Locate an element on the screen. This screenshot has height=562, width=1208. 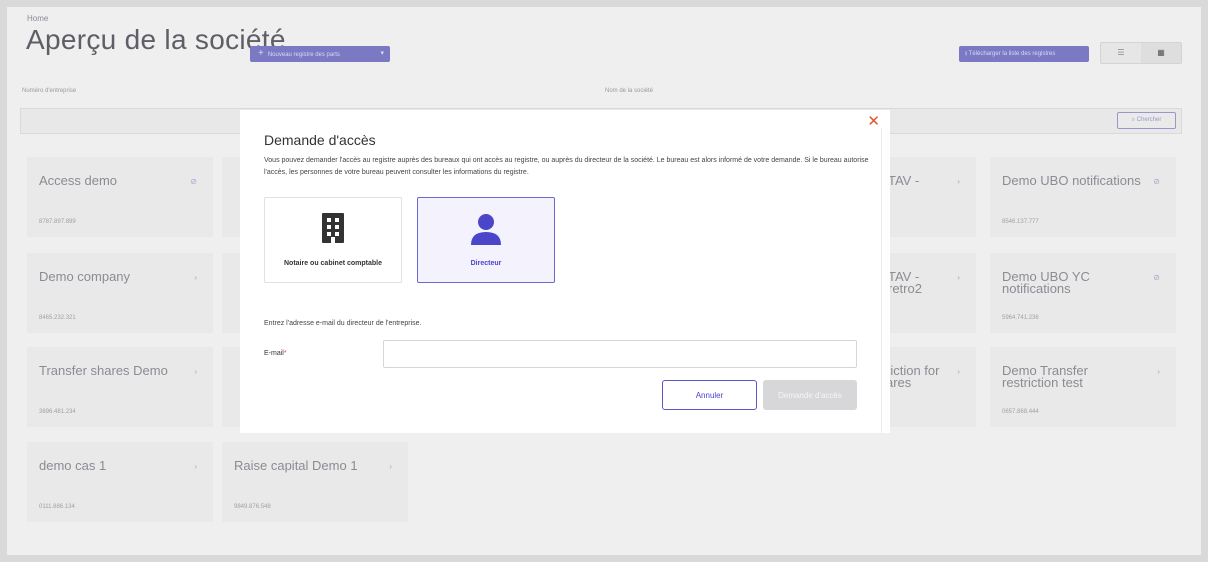
email-label: E-mail* is located at coordinates (275, 353).